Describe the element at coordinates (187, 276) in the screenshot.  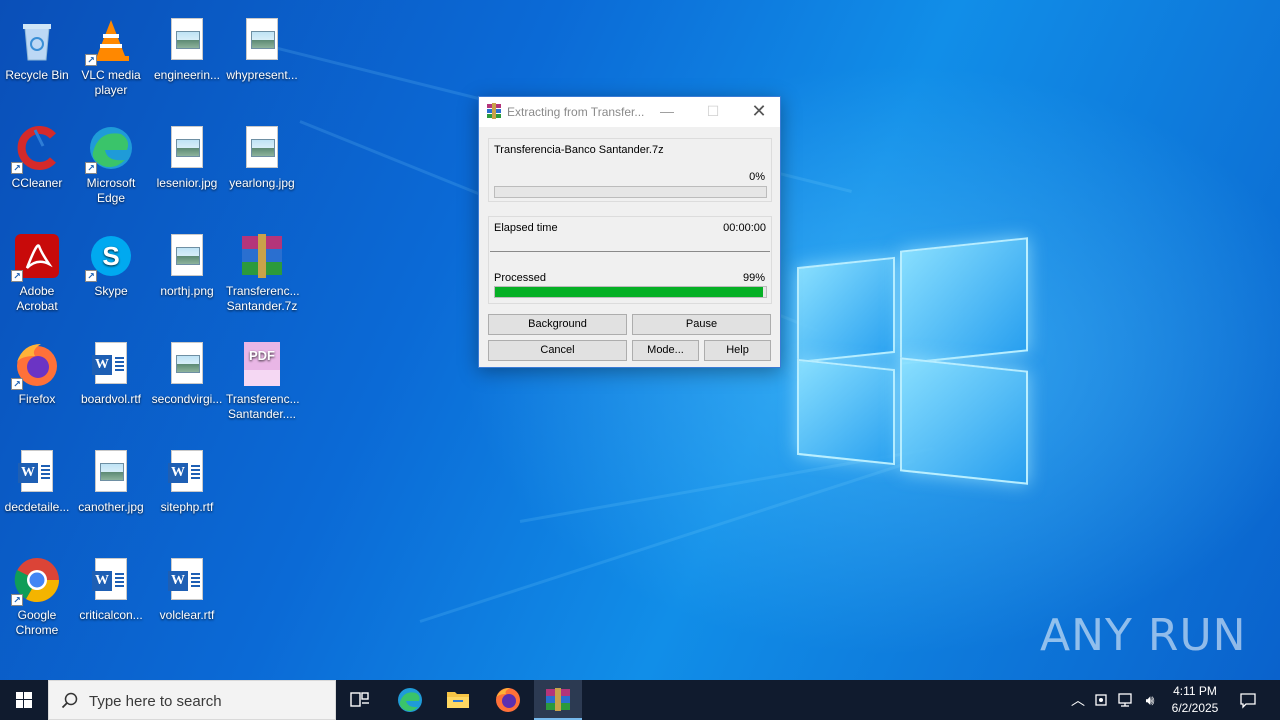
I see `desktop-icon: northj.png` at that location.